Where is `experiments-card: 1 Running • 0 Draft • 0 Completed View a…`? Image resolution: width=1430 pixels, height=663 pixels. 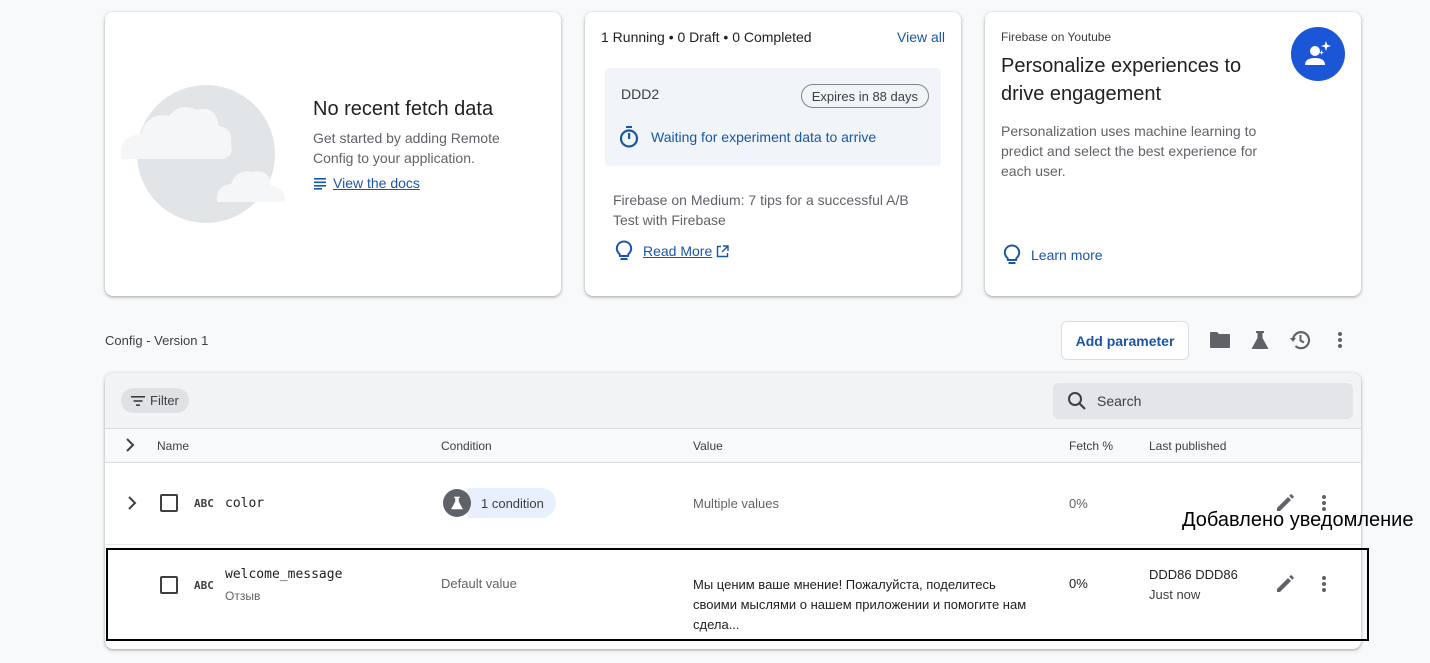
experiments-card: 1 Running • 0 Draft • 0 Completed View a… is located at coordinates (773, 154).